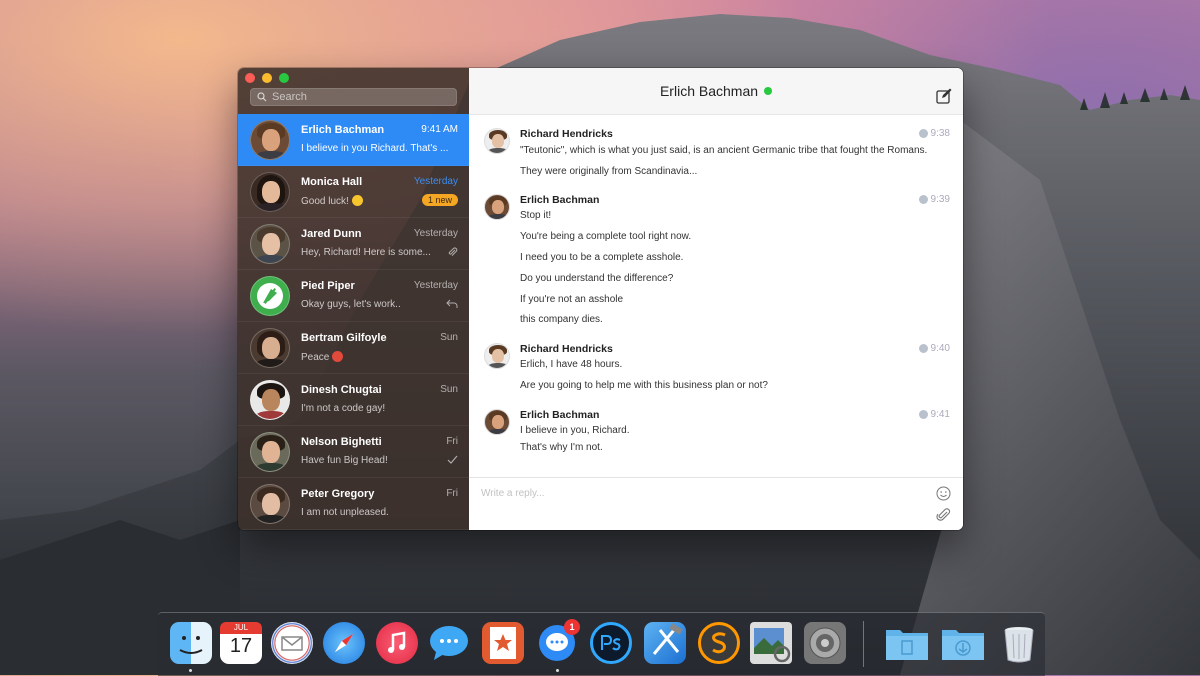  Describe the element at coordinates (343, 408) in the screenshot. I see `conversation-preview: I'm not a code gay!` at that location.